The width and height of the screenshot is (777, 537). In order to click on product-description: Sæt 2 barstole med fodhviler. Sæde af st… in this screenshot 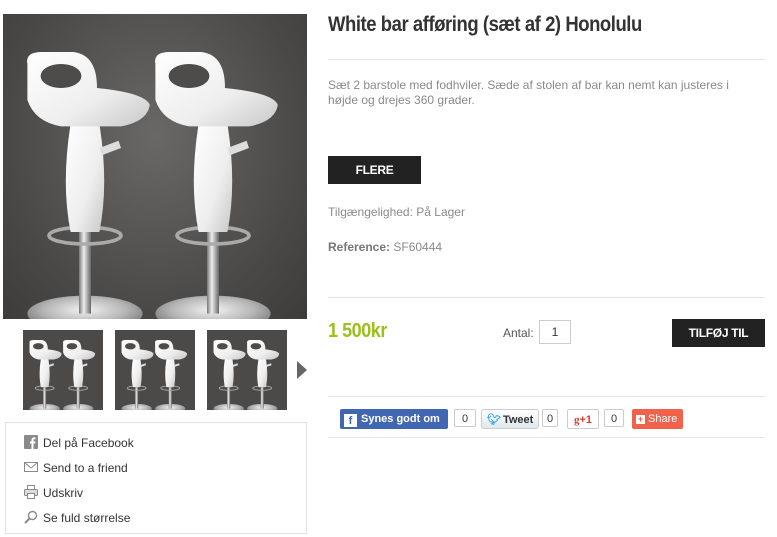, I will do `click(528, 92)`.